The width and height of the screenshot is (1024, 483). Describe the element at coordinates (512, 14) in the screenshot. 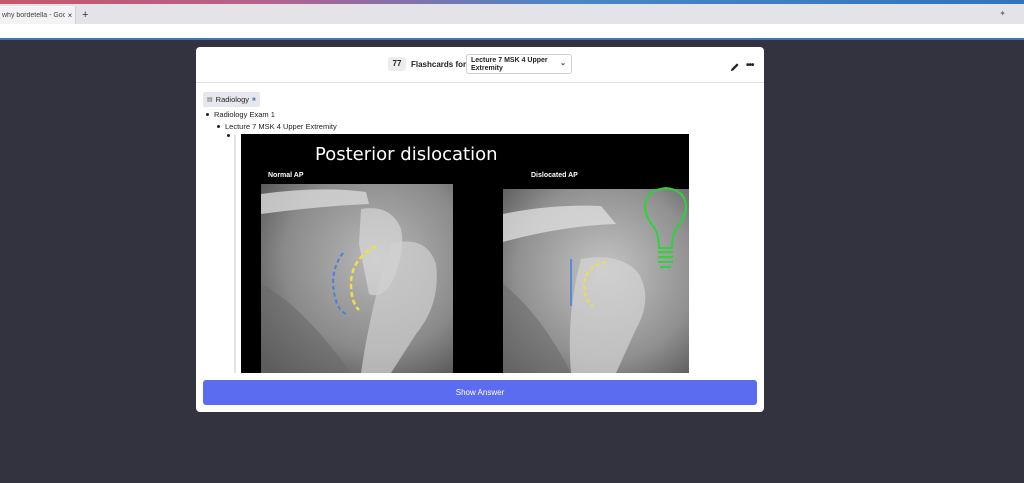

I see `browser-tab-bar: why bordetella - Google Se × + ✦` at that location.